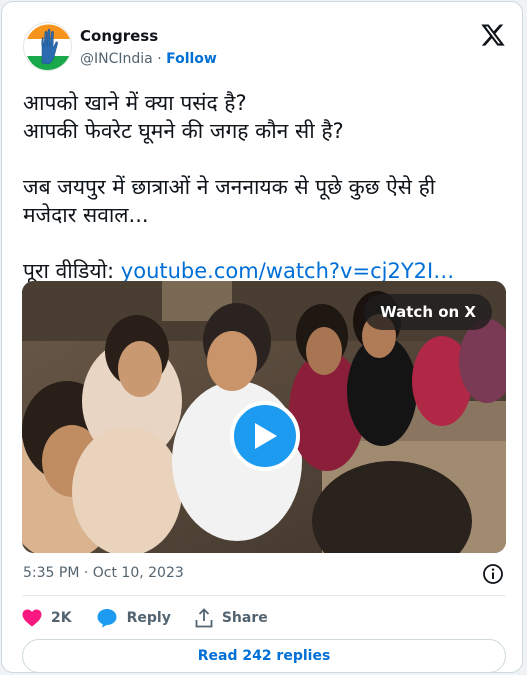 The image size is (527, 675). Describe the element at coordinates (183, 131) in the screenshot. I see `tweet-line: आपकी फेवरेट घूमने की जगह कौन सी है?` at that location.